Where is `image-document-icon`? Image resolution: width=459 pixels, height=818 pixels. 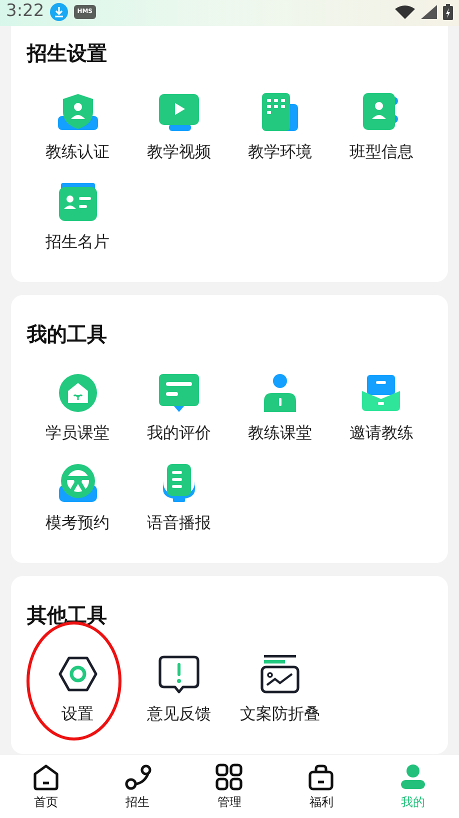 image-document-icon is located at coordinates (280, 674).